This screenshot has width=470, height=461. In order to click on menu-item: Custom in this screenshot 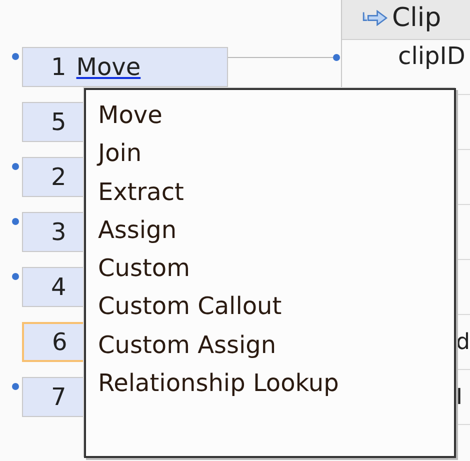, I will do `click(270, 268)`.